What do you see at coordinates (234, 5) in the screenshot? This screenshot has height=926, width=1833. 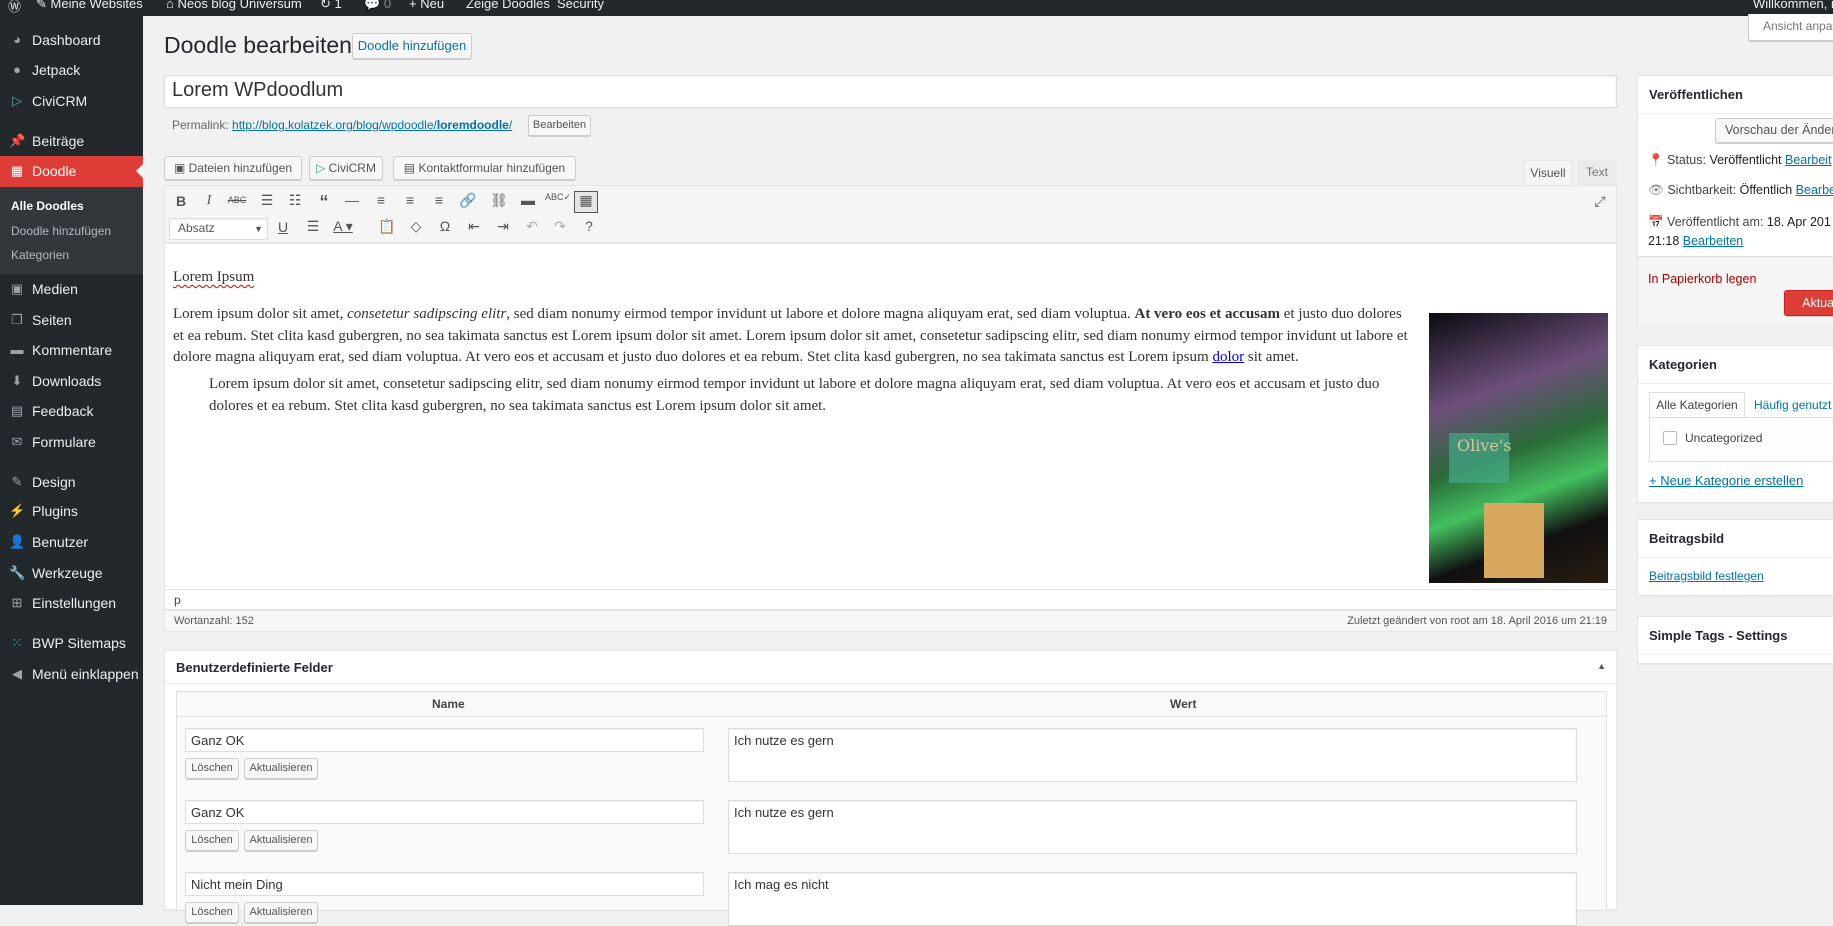 I see `admin-bar-site: ⌂ Neos blog Universum` at bounding box center [234, 5].